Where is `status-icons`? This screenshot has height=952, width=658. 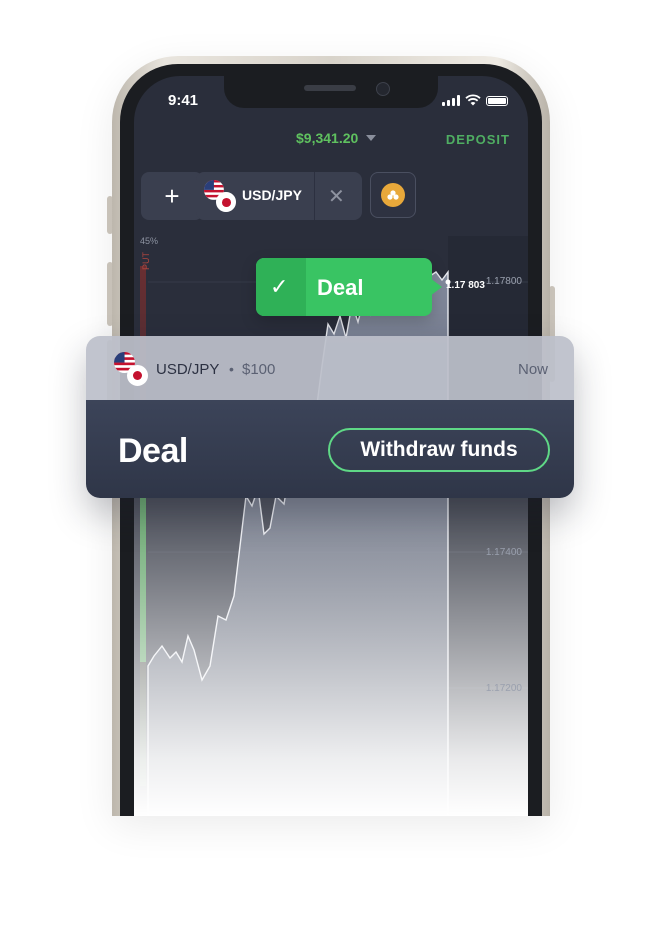 status-icons is located at coordinates (475, 100).